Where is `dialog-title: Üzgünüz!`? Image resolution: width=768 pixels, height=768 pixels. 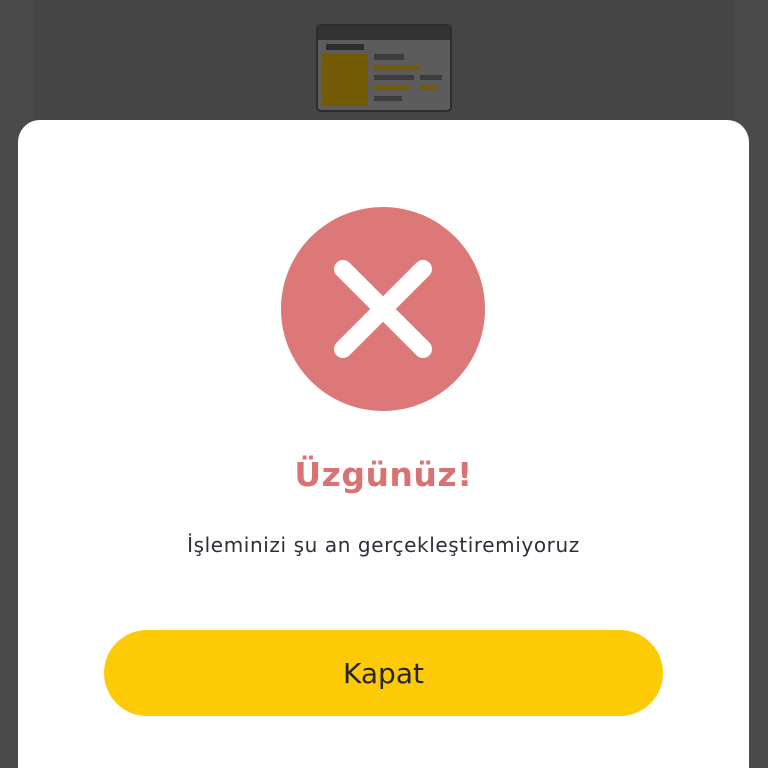
dialog-title: Üzgünüz! is located at coordinates (383, 474).